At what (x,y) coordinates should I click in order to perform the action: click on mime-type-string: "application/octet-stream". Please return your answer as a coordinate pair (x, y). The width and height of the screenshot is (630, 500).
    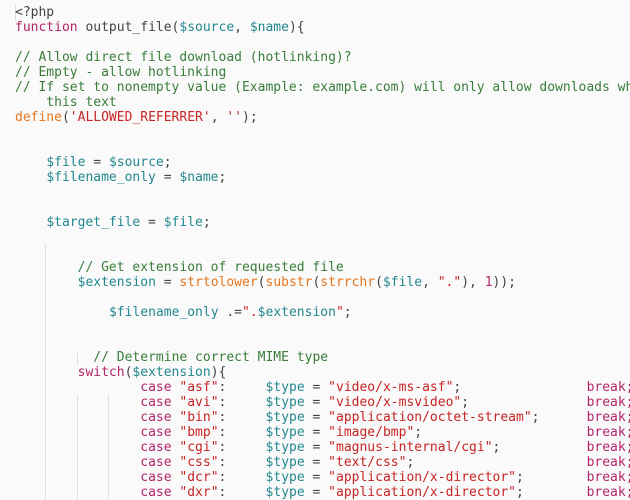
    Looking at the image, I should click on (430, 417).